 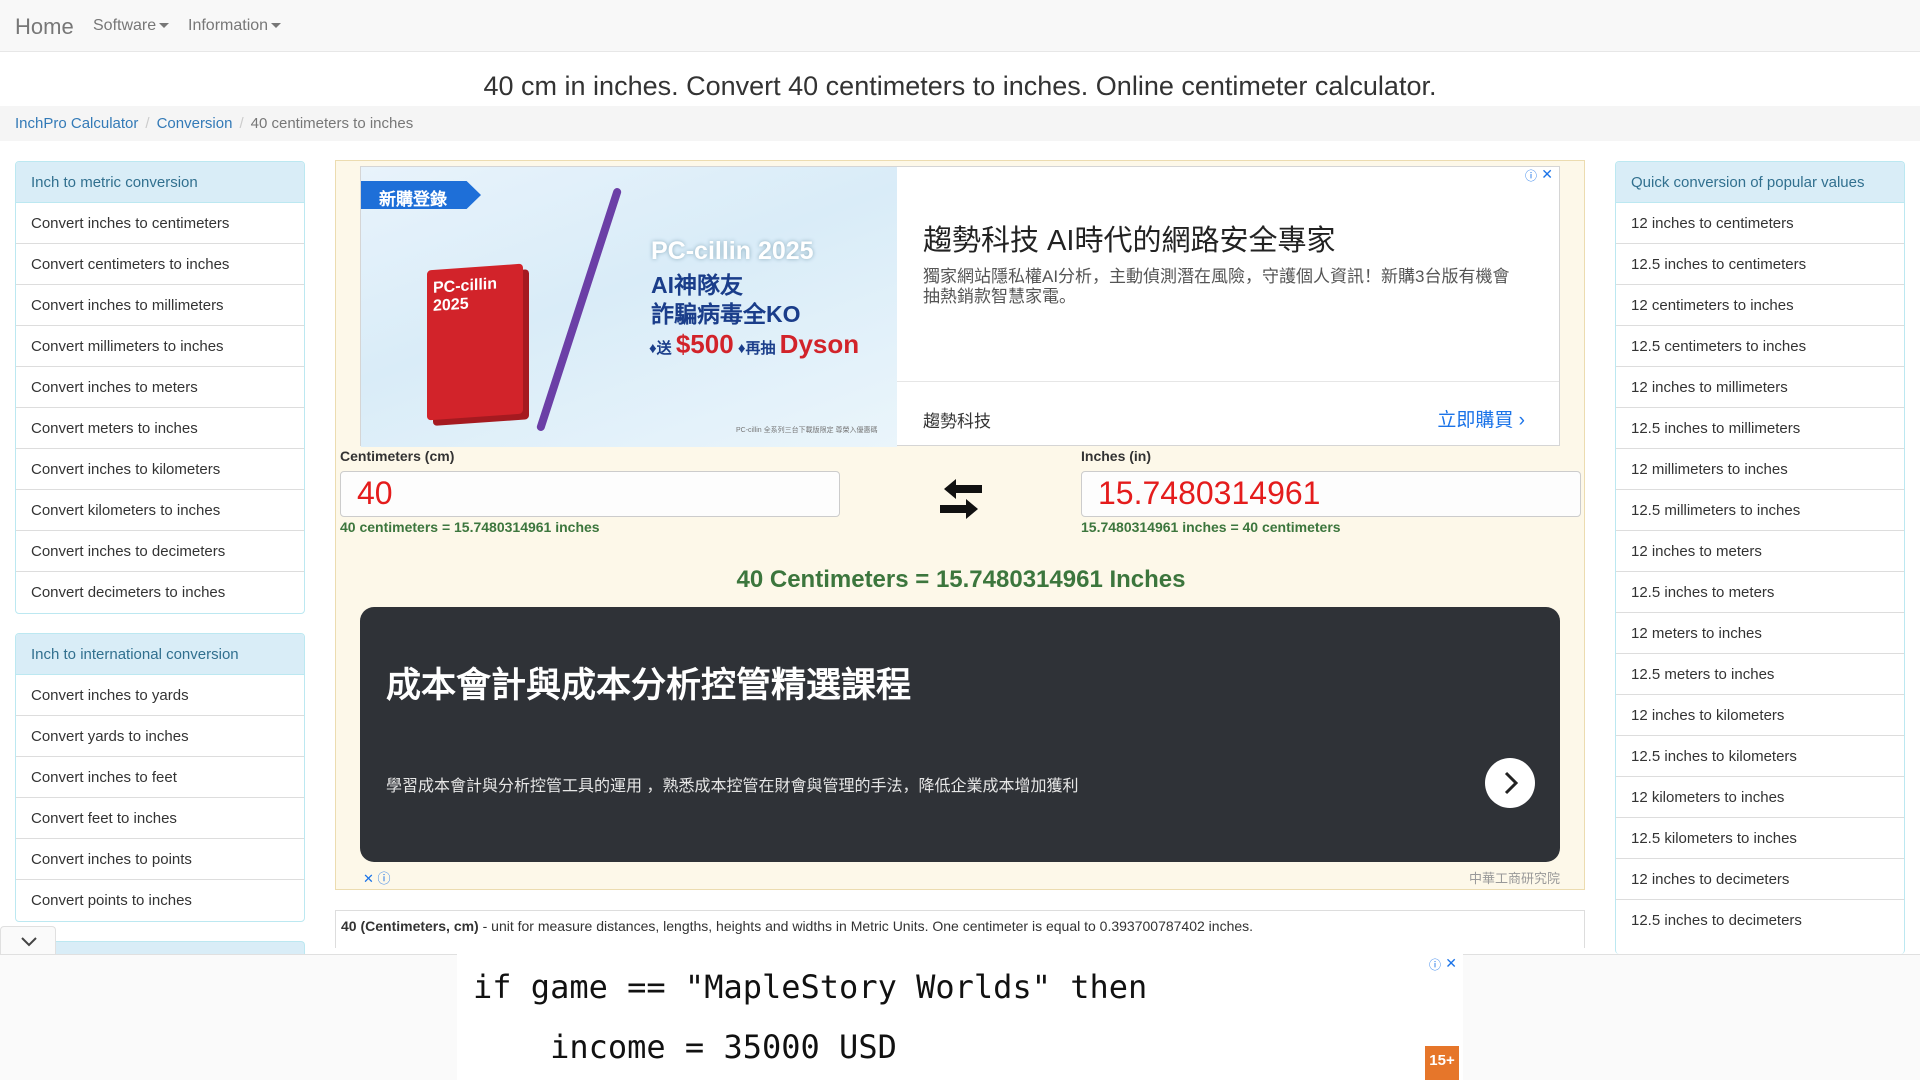 What do you see at coordinates (160, 346) in the screenshot?
I see `panel-link: Convert millimeters to inches` at bounding box center [160, 346].